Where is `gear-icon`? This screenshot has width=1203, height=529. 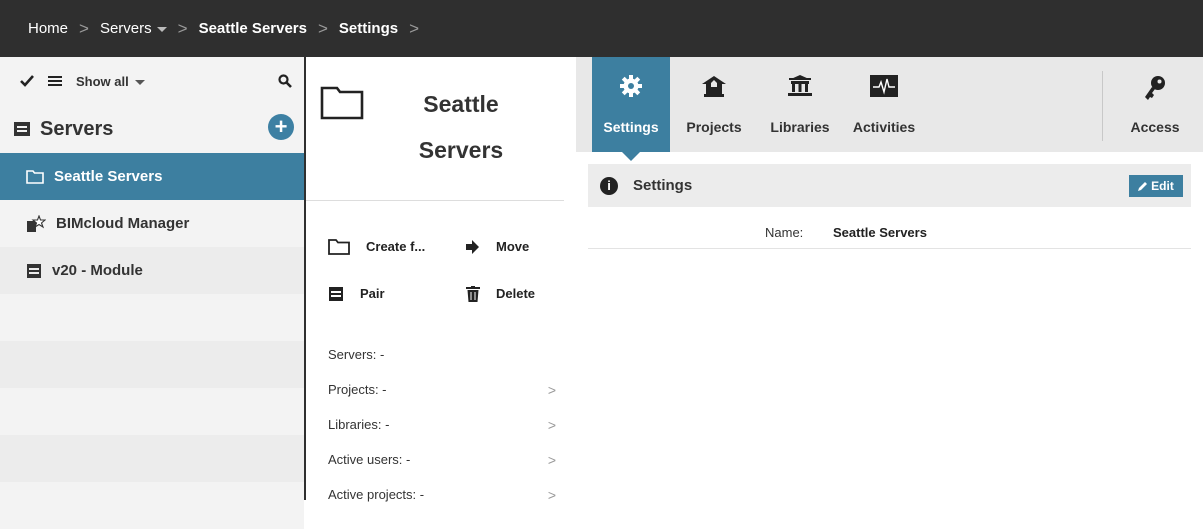 gear-icon is located at coordinates (631, 86).